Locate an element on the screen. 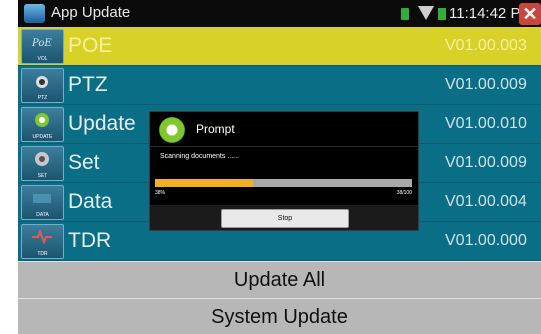 This screenshot has width=541, height=334. stop-button: Stop is located at coordinates (285, 218).